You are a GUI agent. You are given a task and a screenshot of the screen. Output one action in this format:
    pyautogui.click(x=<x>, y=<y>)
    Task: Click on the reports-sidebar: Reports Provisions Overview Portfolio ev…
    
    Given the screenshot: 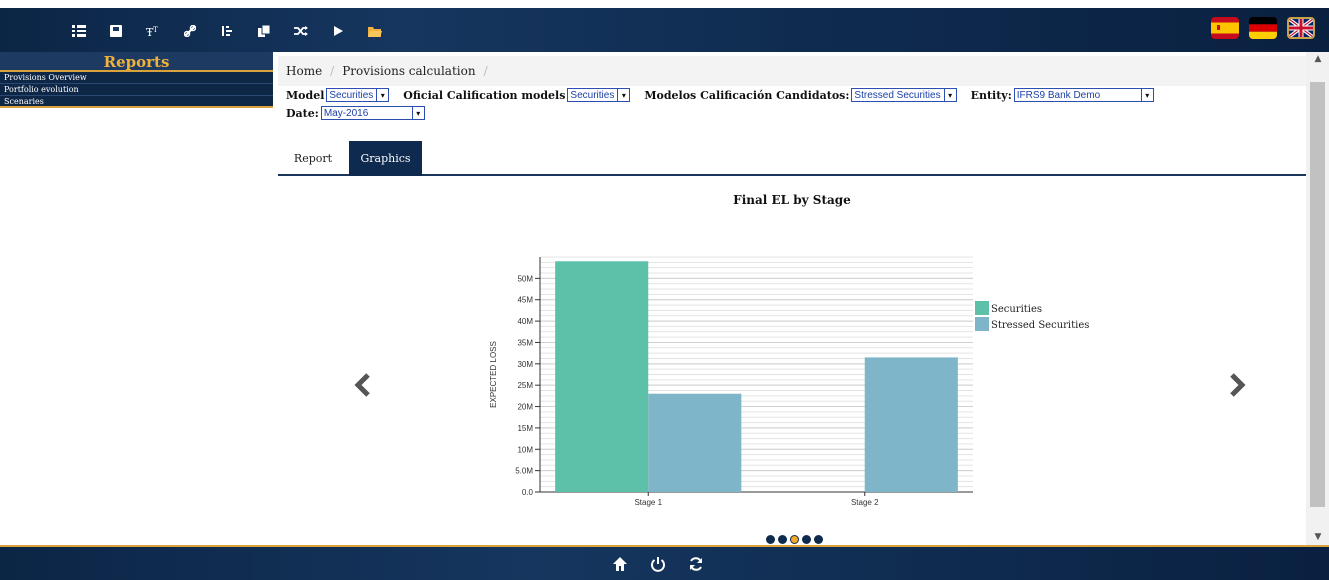 What is the action you would take?
    pyautogui.click(x=136, y=80)
    